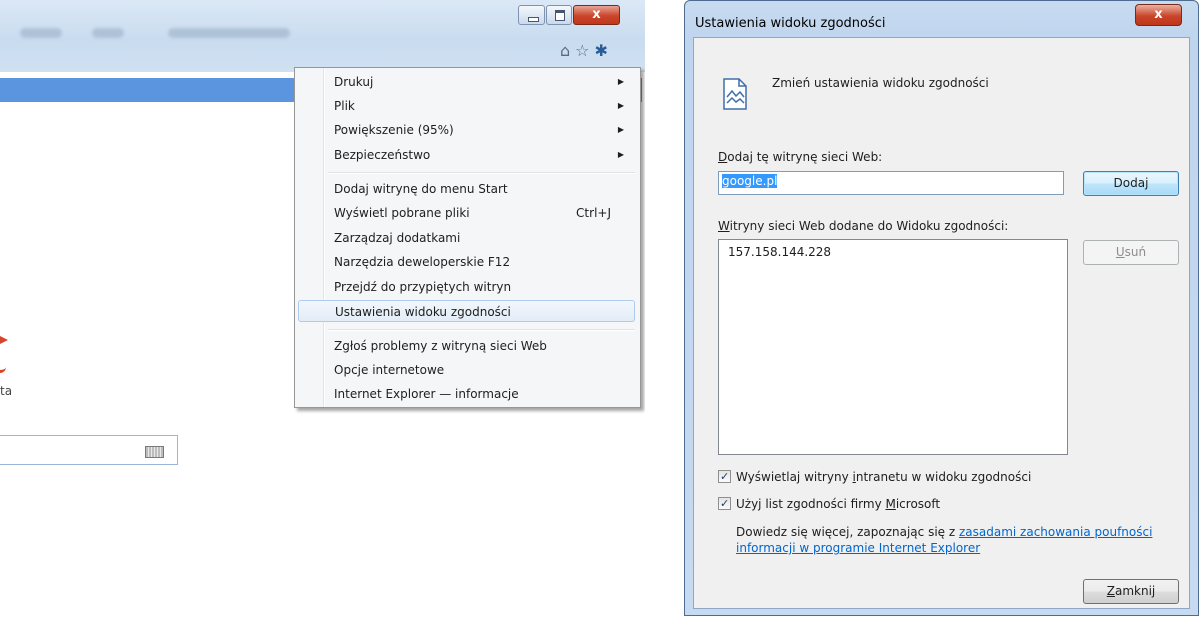 The width and height of the screenshot is (1202, 618). What do you see at coordinates (402, 213) in the screenshot?
I see `menu-item-label: Wyświetl pobrane pliki` at bounding box center [402, 213].